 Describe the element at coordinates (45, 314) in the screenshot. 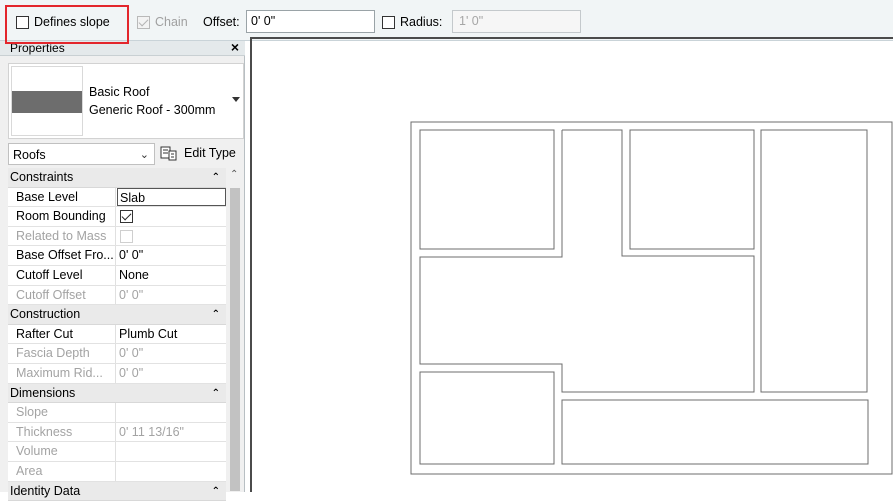

I see `section-title: Construction` at that location.